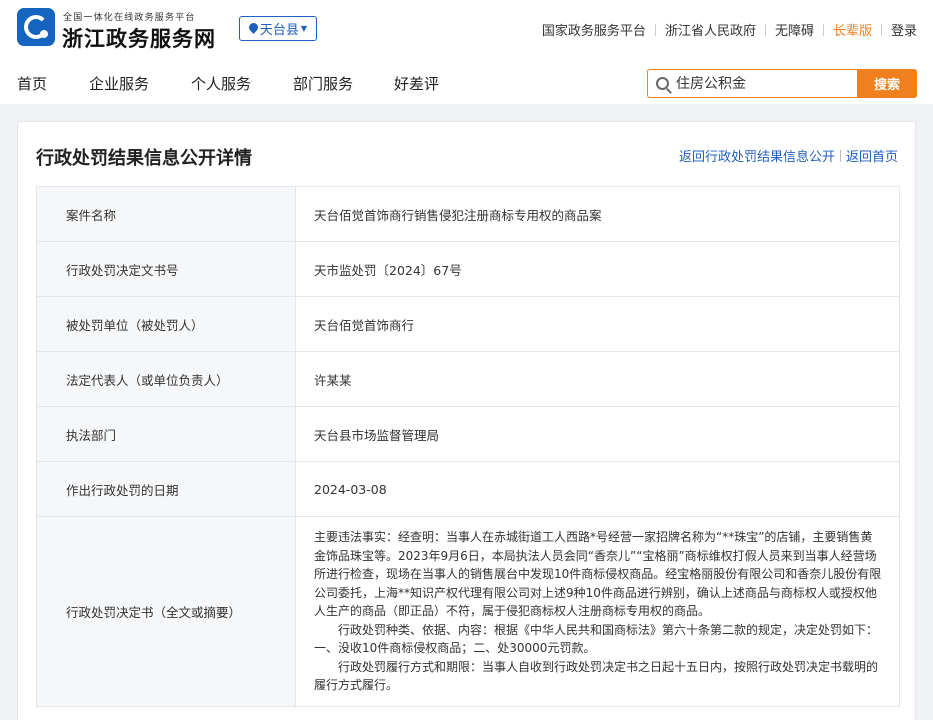 Image resolution: width=933 pixels, height=720 pixels. What do you see at coordinates (761, 83) in the screenshot?
I see `search-input` at bounding box center [761, 83].